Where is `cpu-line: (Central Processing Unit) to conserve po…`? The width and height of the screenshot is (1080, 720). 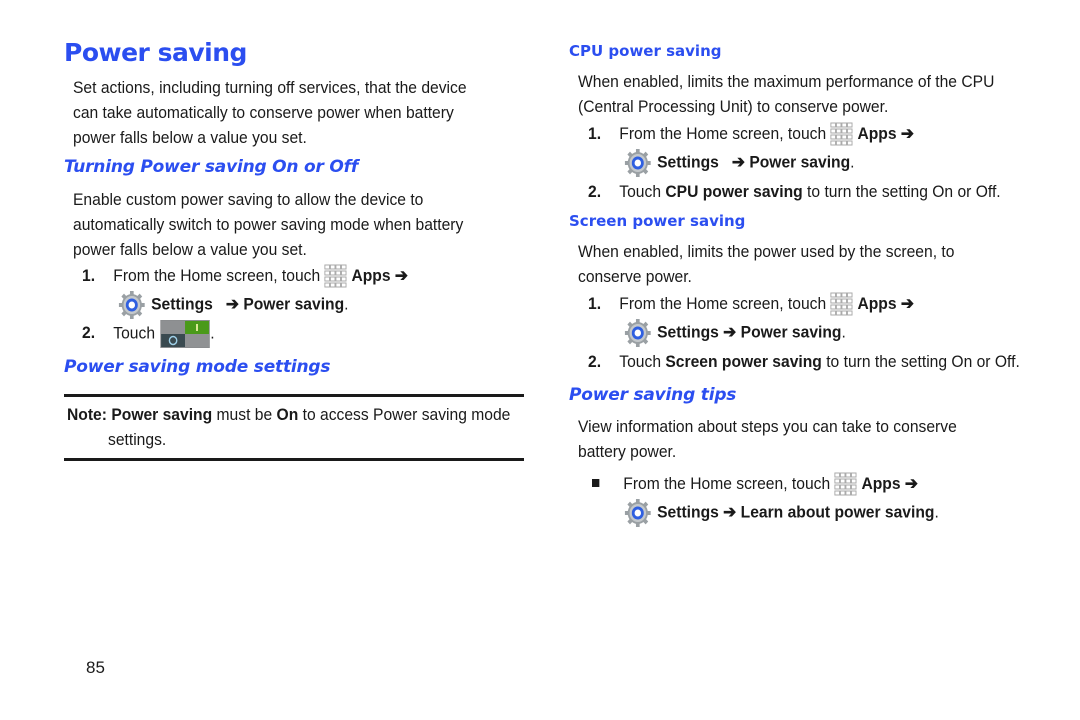 cpu-line: (Central Processing Unit) to conserve po… is located at coordinates (733, 106).